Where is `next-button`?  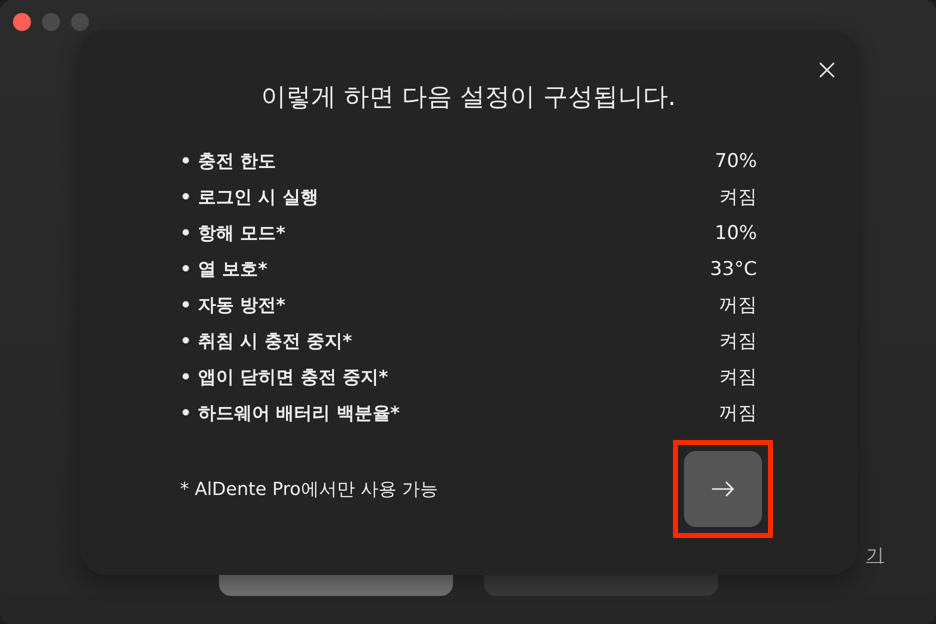 next-button is located at coordinates (723, 489).